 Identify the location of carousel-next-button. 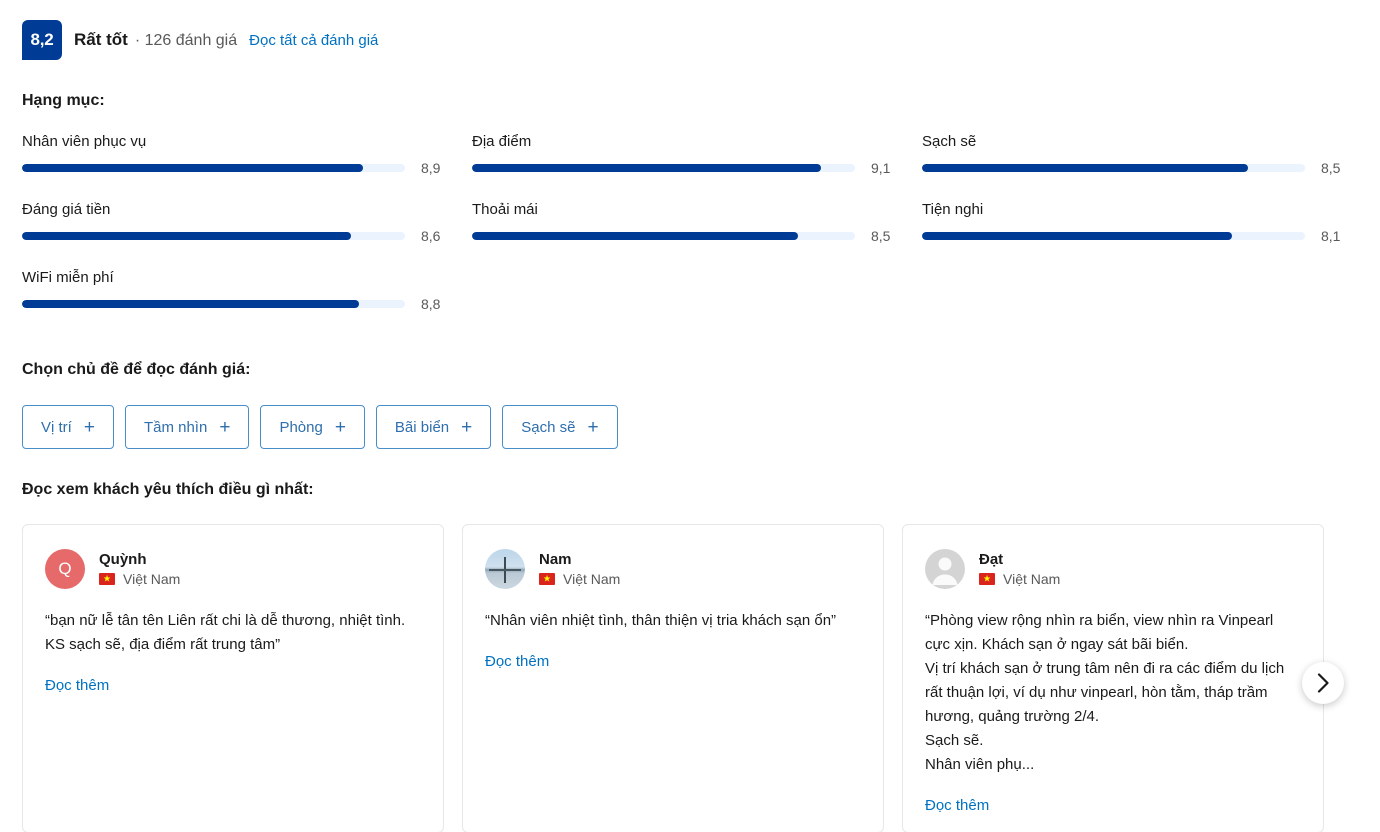
(1323, 683).